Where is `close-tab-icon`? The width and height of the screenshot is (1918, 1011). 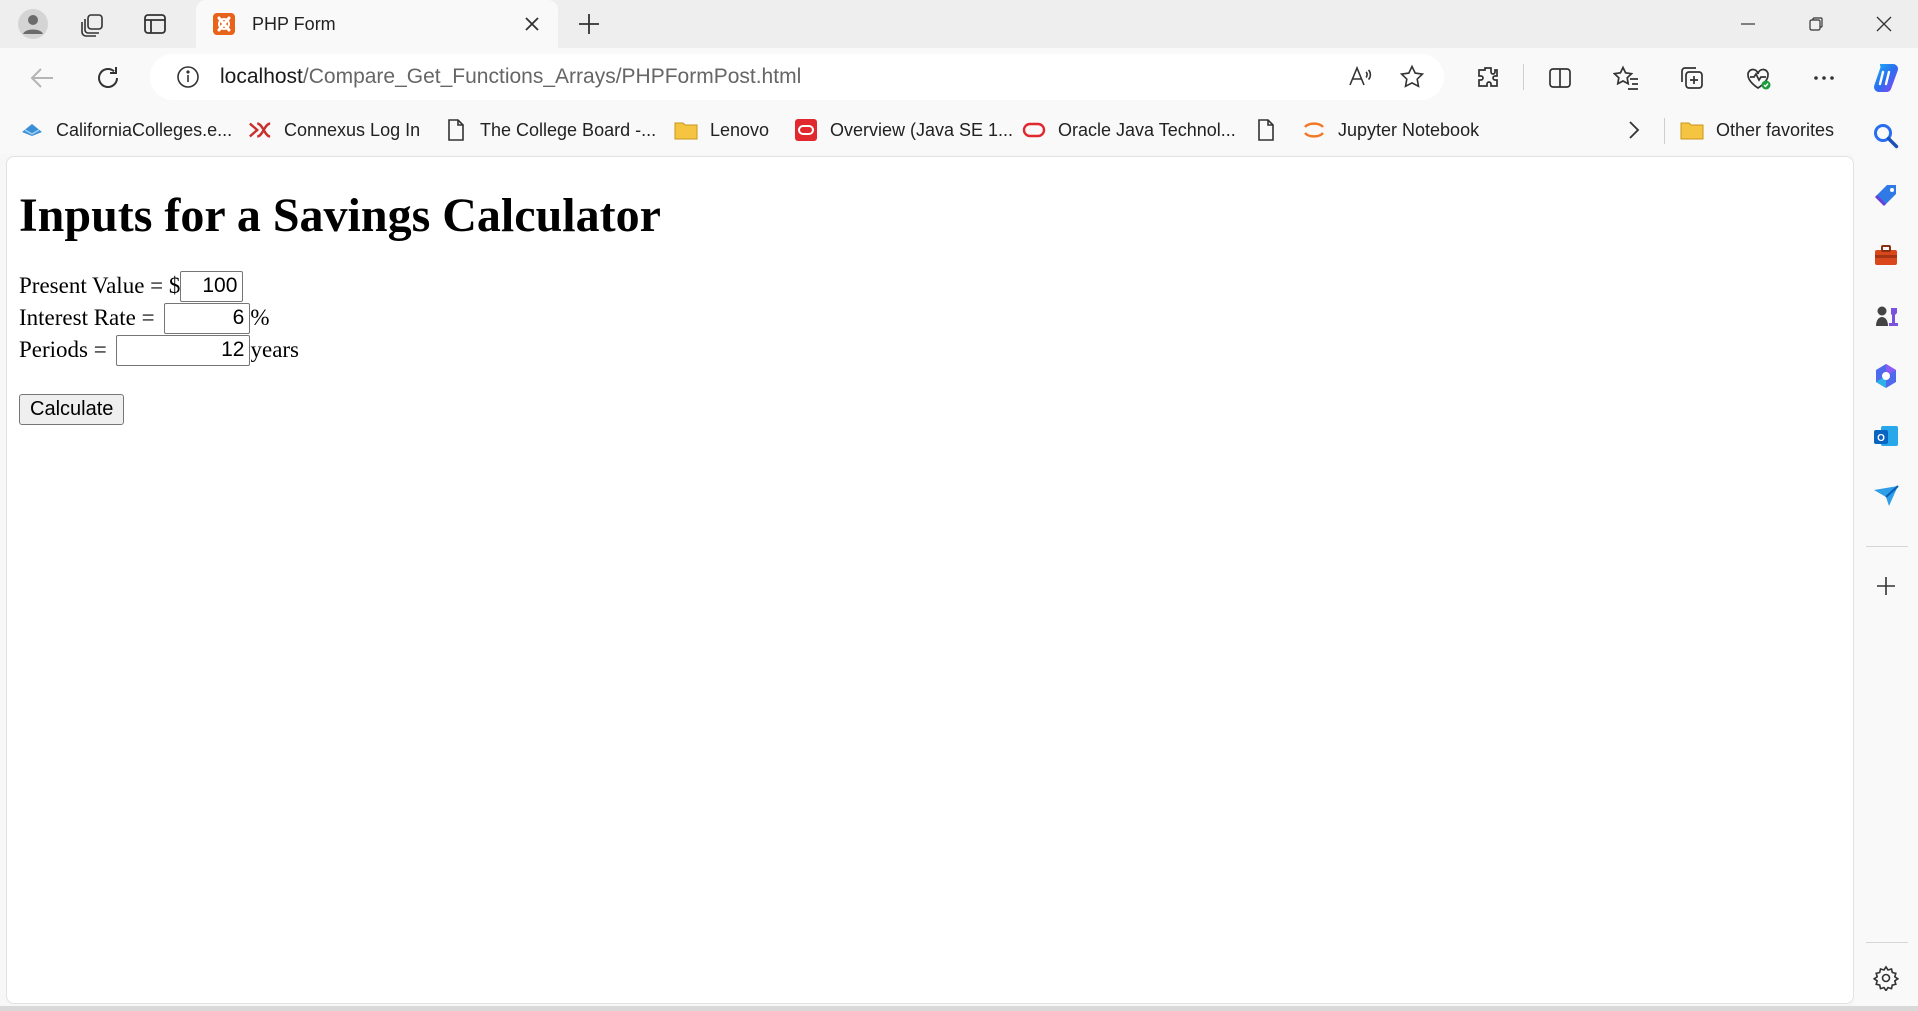
close-tab-icon is located at coordinates (532, 24).